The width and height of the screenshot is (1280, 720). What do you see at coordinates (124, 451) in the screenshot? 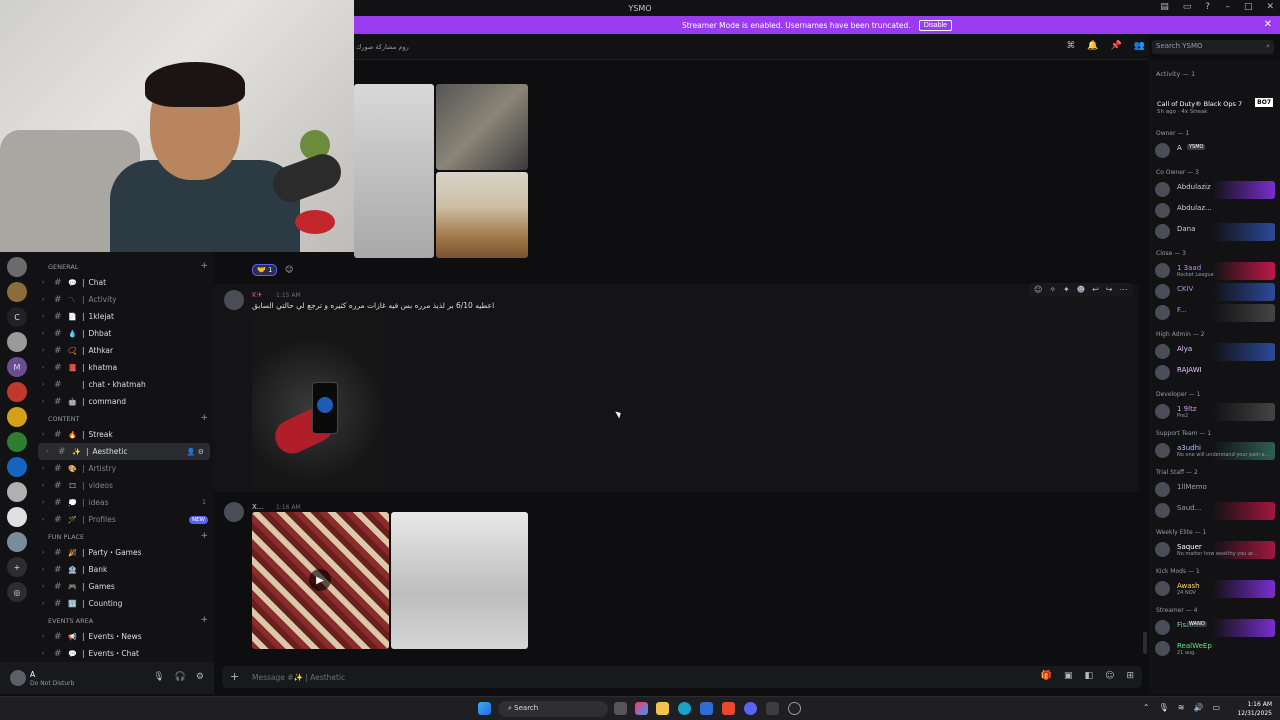
I see `channel-item: › # ✨ | Aesthetic 👤 ⚙` at bounding box center [124, 451].